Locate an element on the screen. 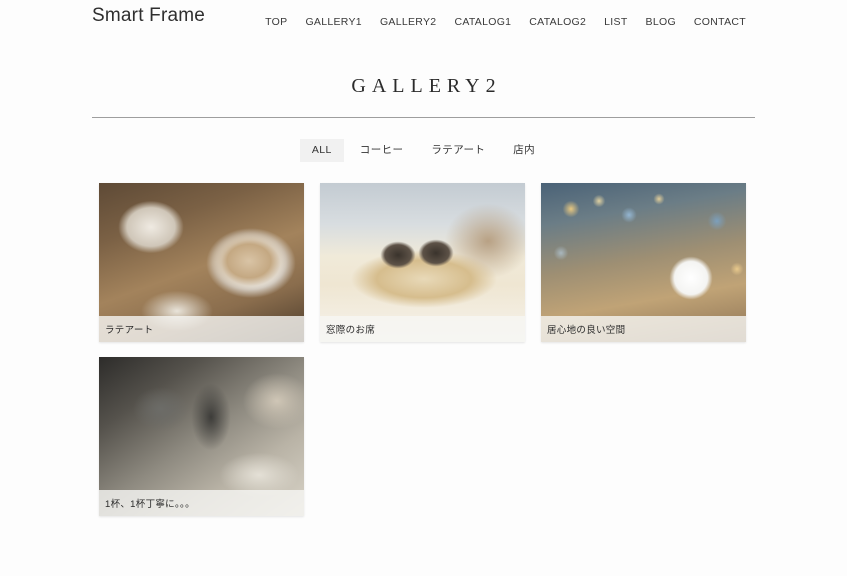 This screenshot has height=576, width=847. nav-item-catalog2: CATALOG2 is located at coordinates (557, 22).